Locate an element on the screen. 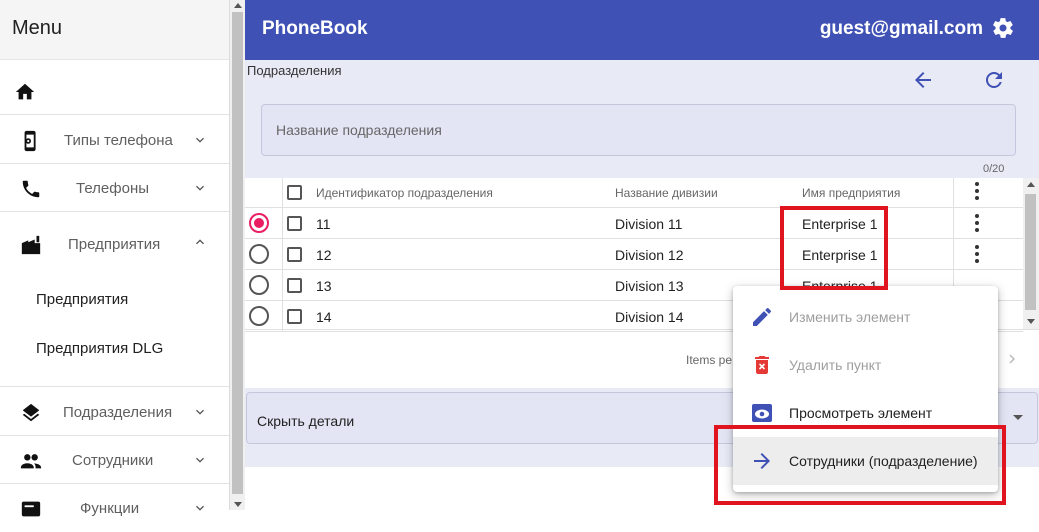 This screenshot has width=1039, height=532. cell-id: 11 is located at coordinates (323, 224).